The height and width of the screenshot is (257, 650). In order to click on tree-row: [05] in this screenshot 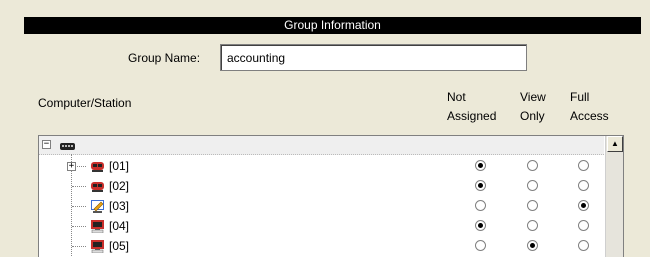, I will do `click(321, 246)`.